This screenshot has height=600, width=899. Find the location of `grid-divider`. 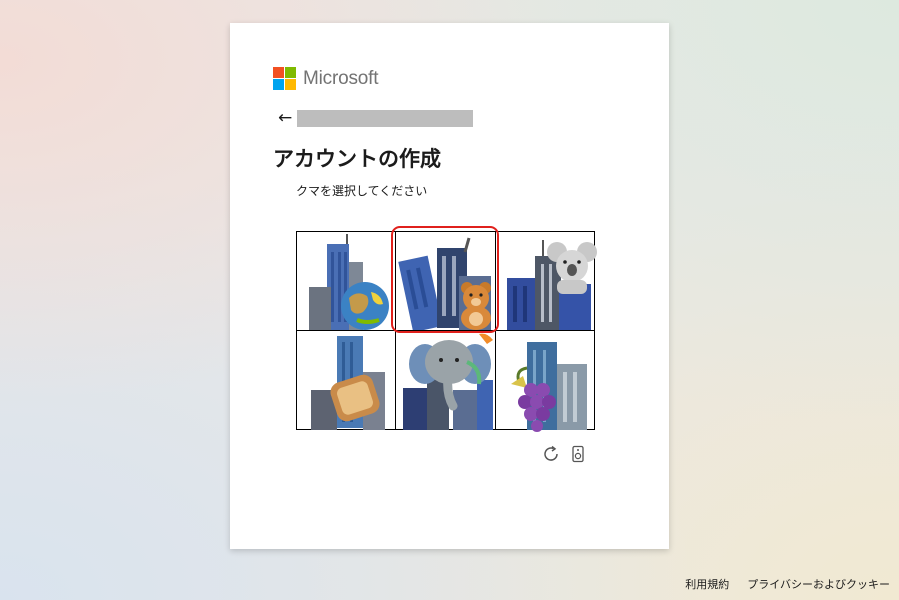

grid-divider is located at coordinates (445, 330).